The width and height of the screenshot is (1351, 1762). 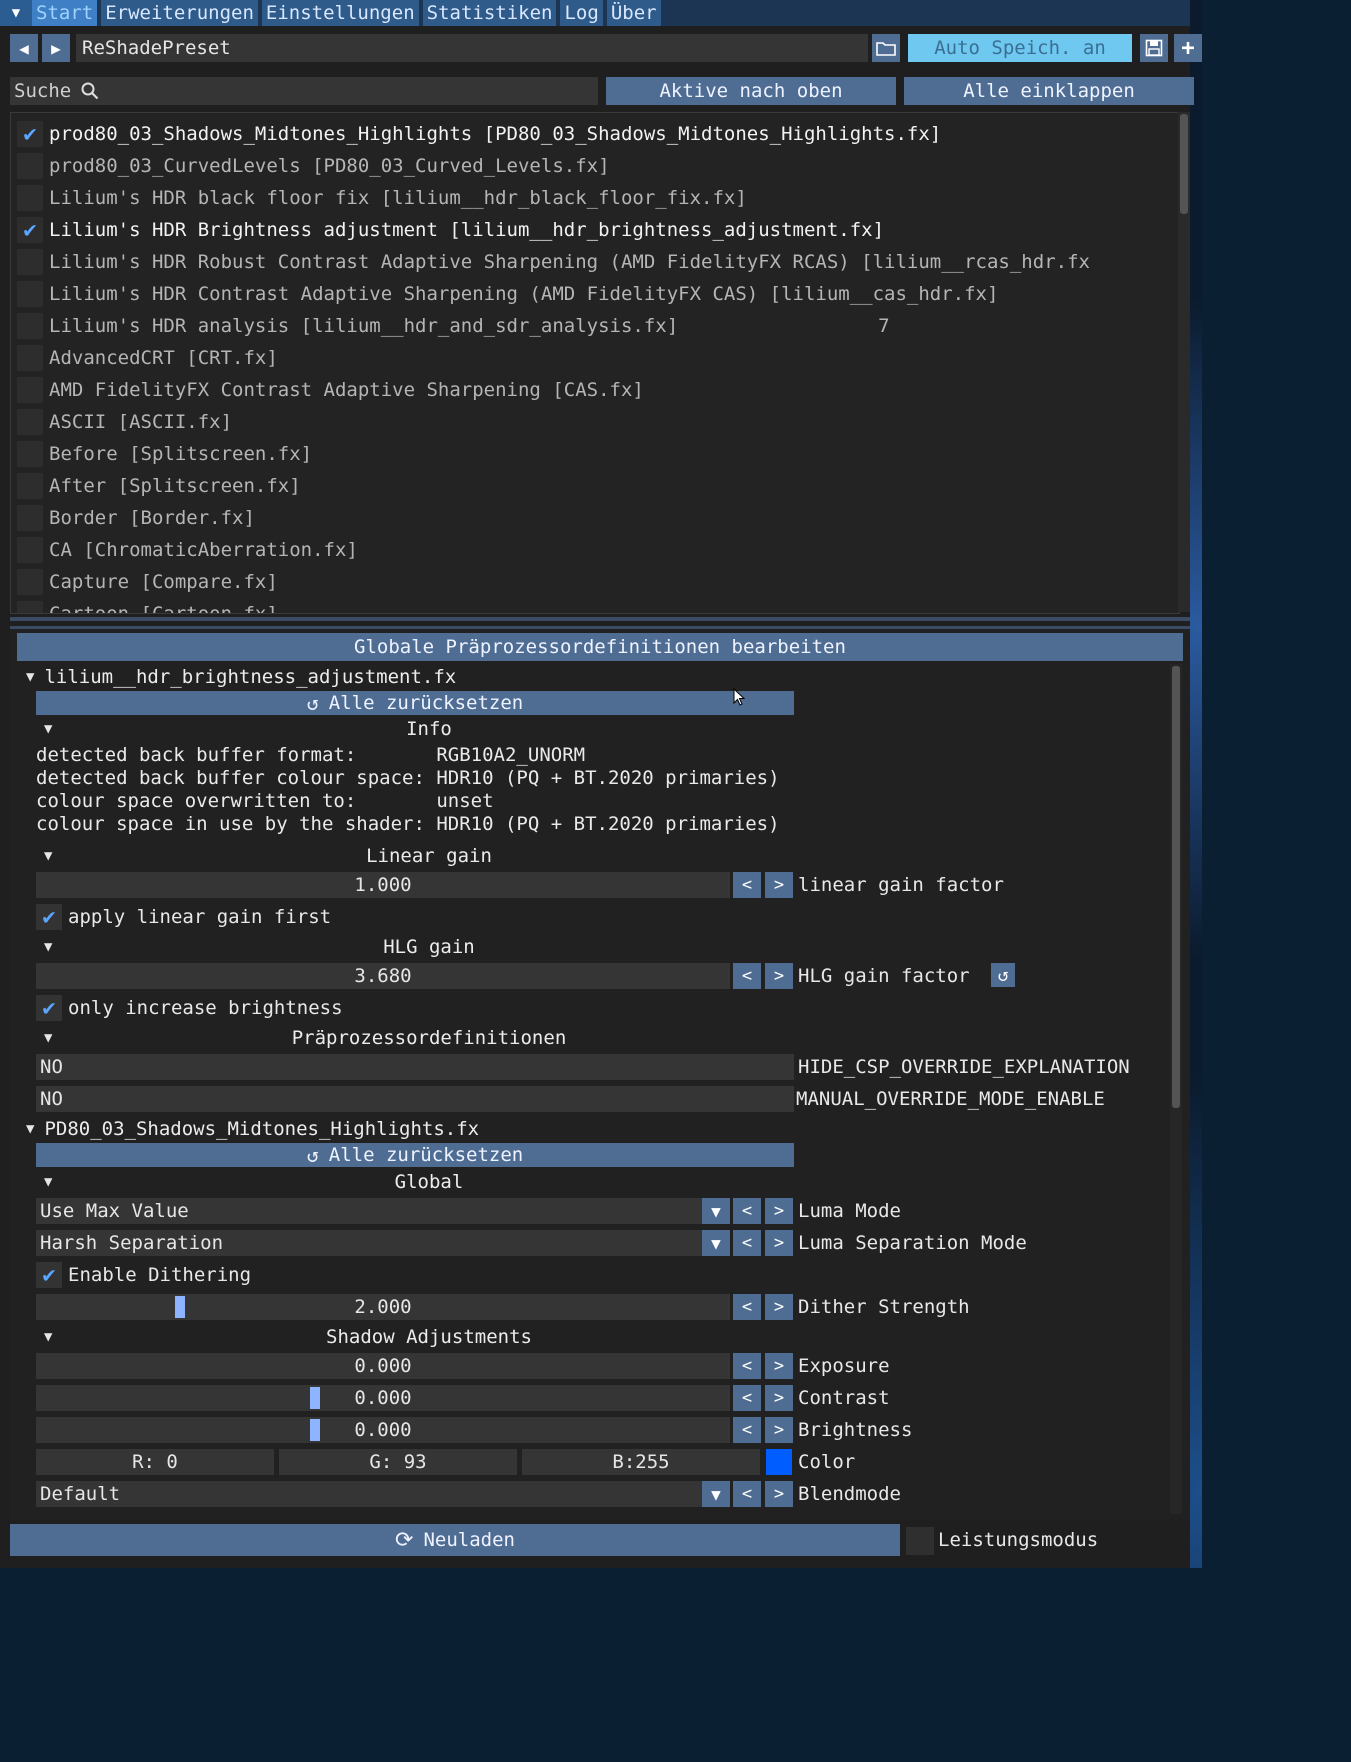 What do you see at coordinates (595, 454) in the screenshot?
I see `list-item: Before [Splitscreen.fx]` at bounding box center [595, 454].